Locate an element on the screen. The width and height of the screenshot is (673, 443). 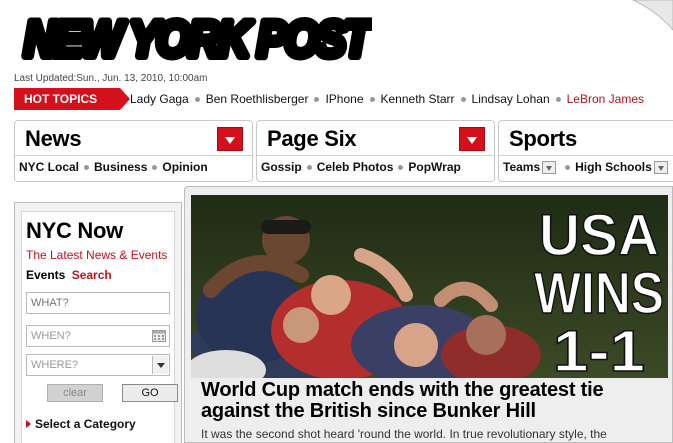
triangle-right-icon is located at coordinates (28, 424).